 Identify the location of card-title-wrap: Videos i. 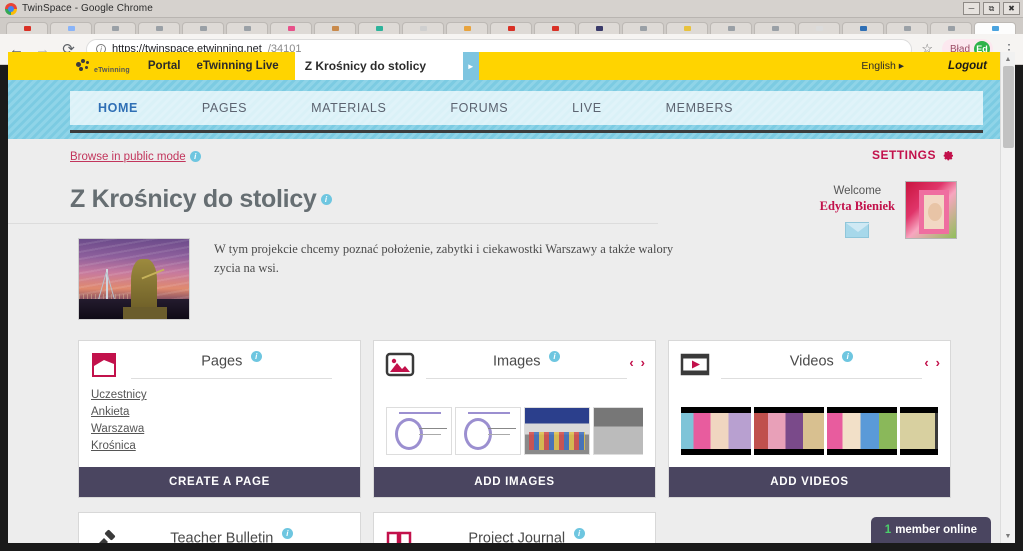
(821, 365).